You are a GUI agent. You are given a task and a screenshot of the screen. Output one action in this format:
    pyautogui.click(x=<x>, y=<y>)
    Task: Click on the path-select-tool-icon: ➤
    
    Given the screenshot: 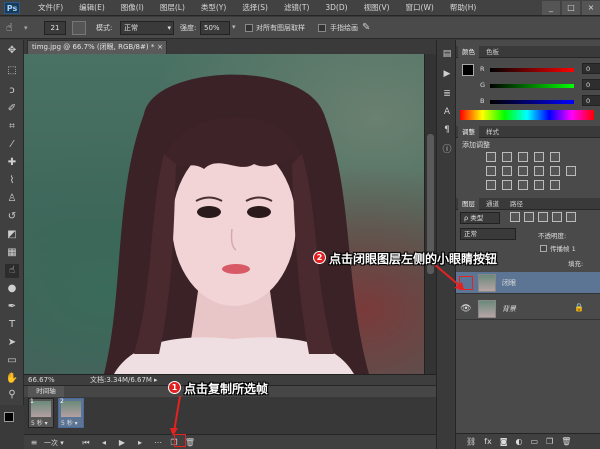 What is the action you would take?
    pyautogui.click(x=12, y=343)
    